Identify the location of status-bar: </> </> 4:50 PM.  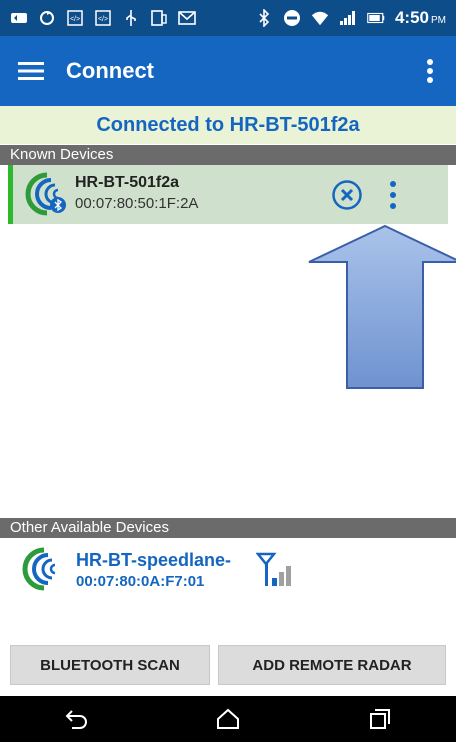
(228, 18).